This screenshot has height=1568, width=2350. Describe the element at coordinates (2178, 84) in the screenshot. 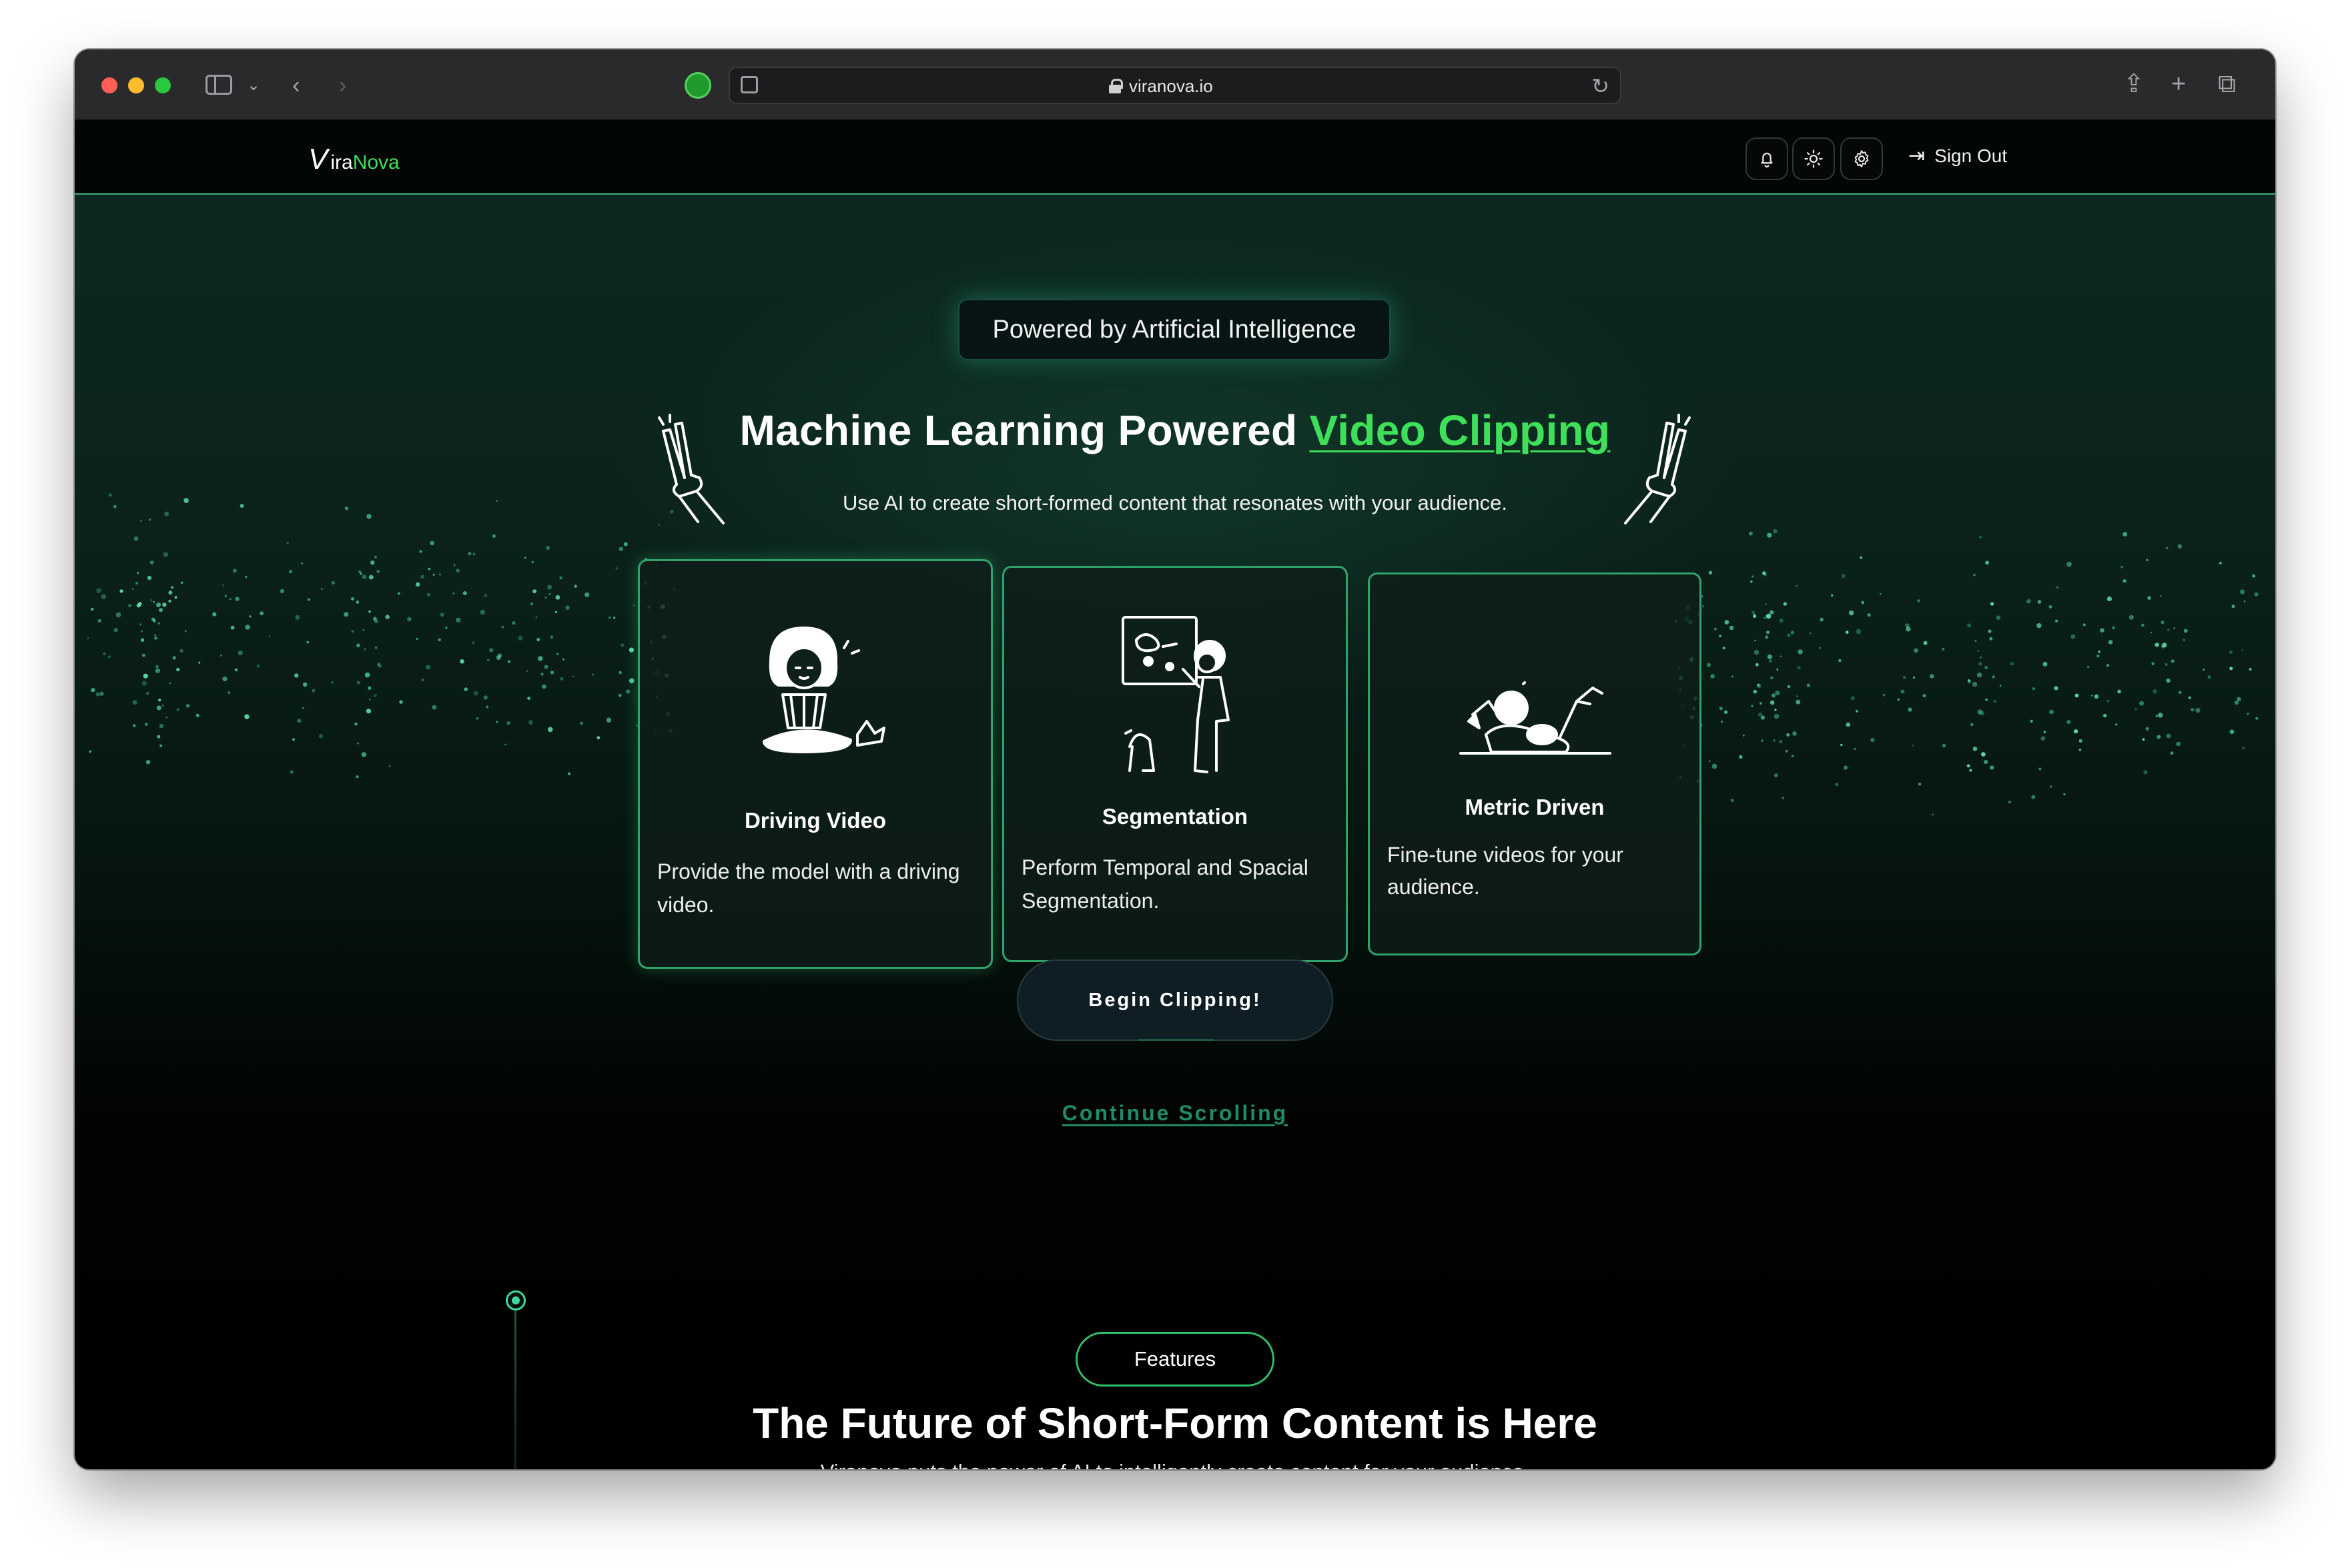

I see `new-tab-icon: +` at that location.